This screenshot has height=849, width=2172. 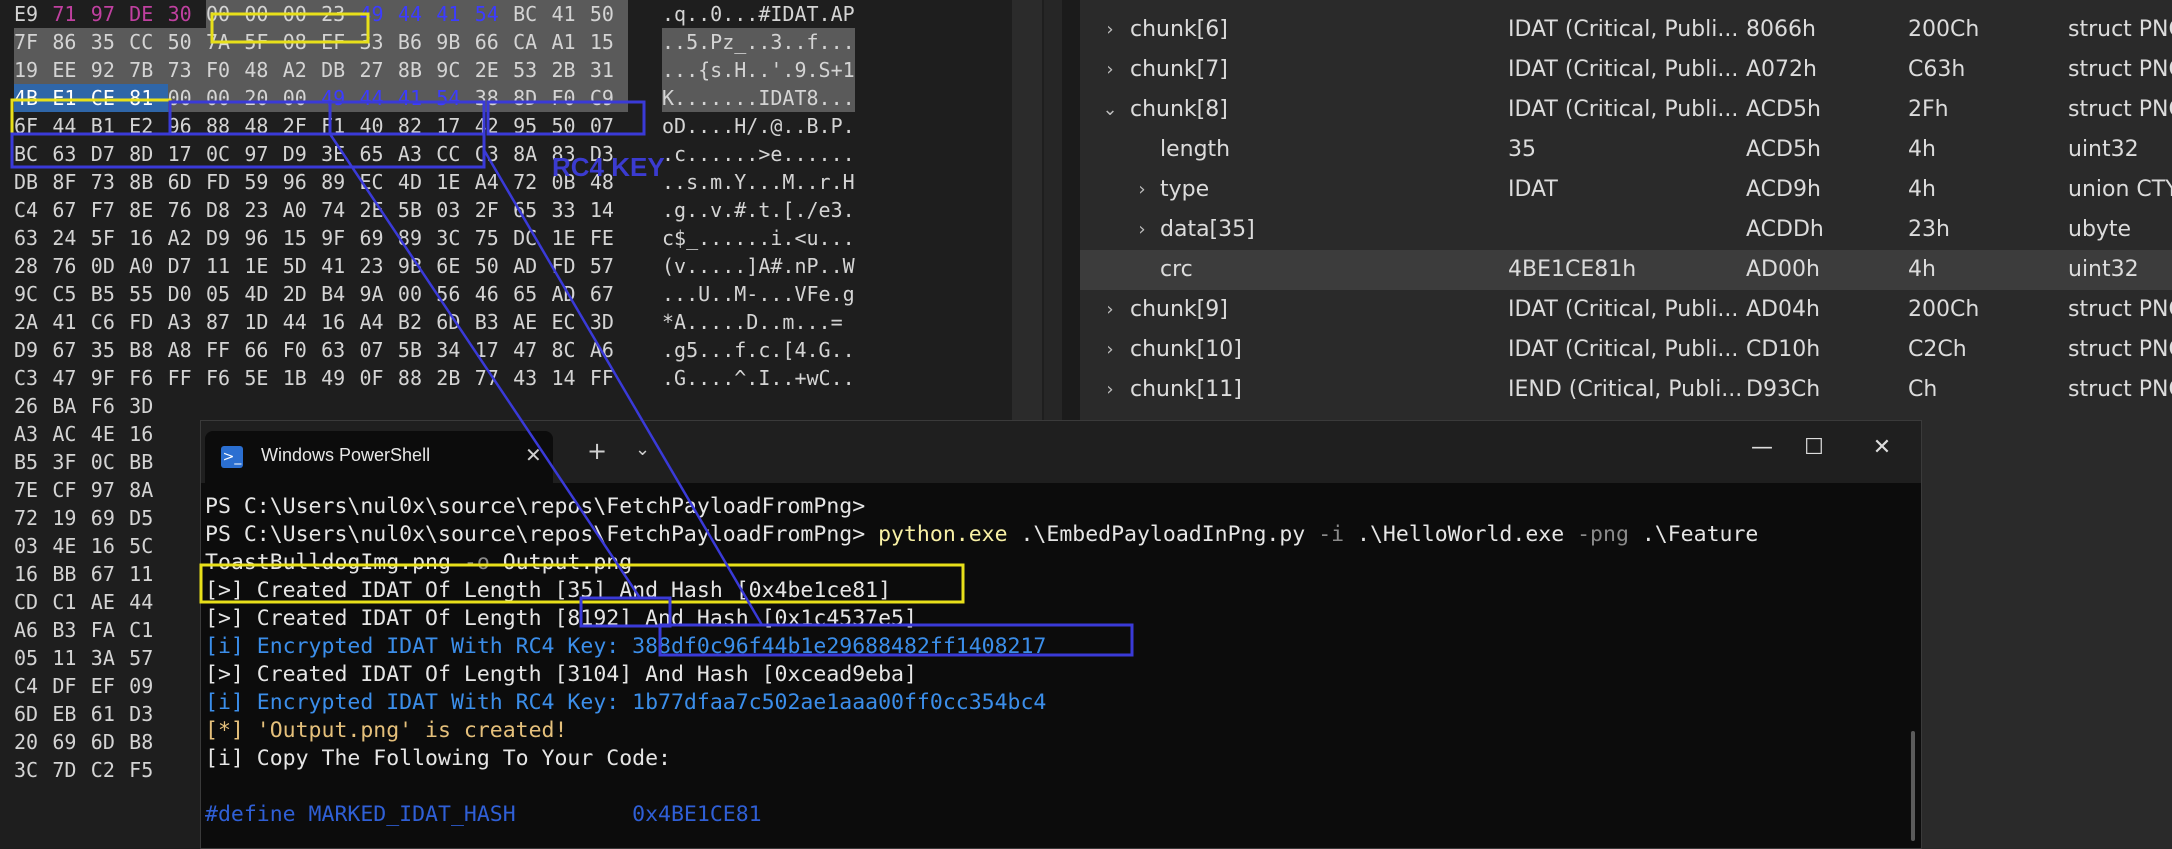 I want to click on hex-byte: B8, so click(x=148, y=742).